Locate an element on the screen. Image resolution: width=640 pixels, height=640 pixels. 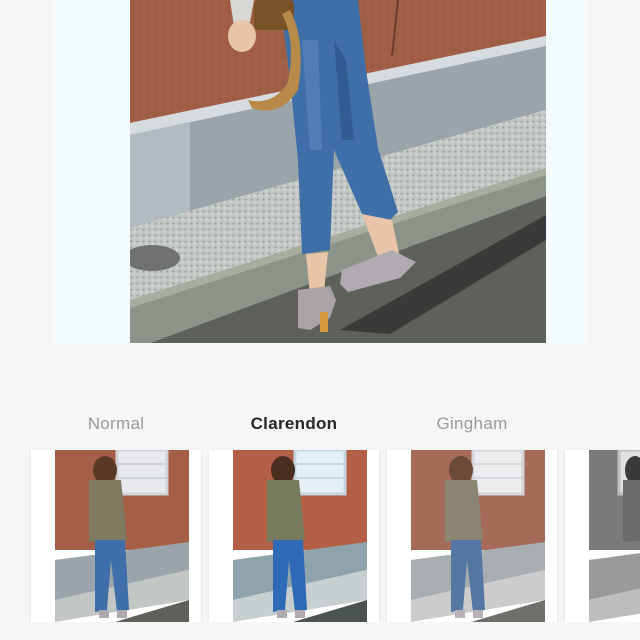
filter-label-clarendon: Clarendon is located at coordinates (294, 424).